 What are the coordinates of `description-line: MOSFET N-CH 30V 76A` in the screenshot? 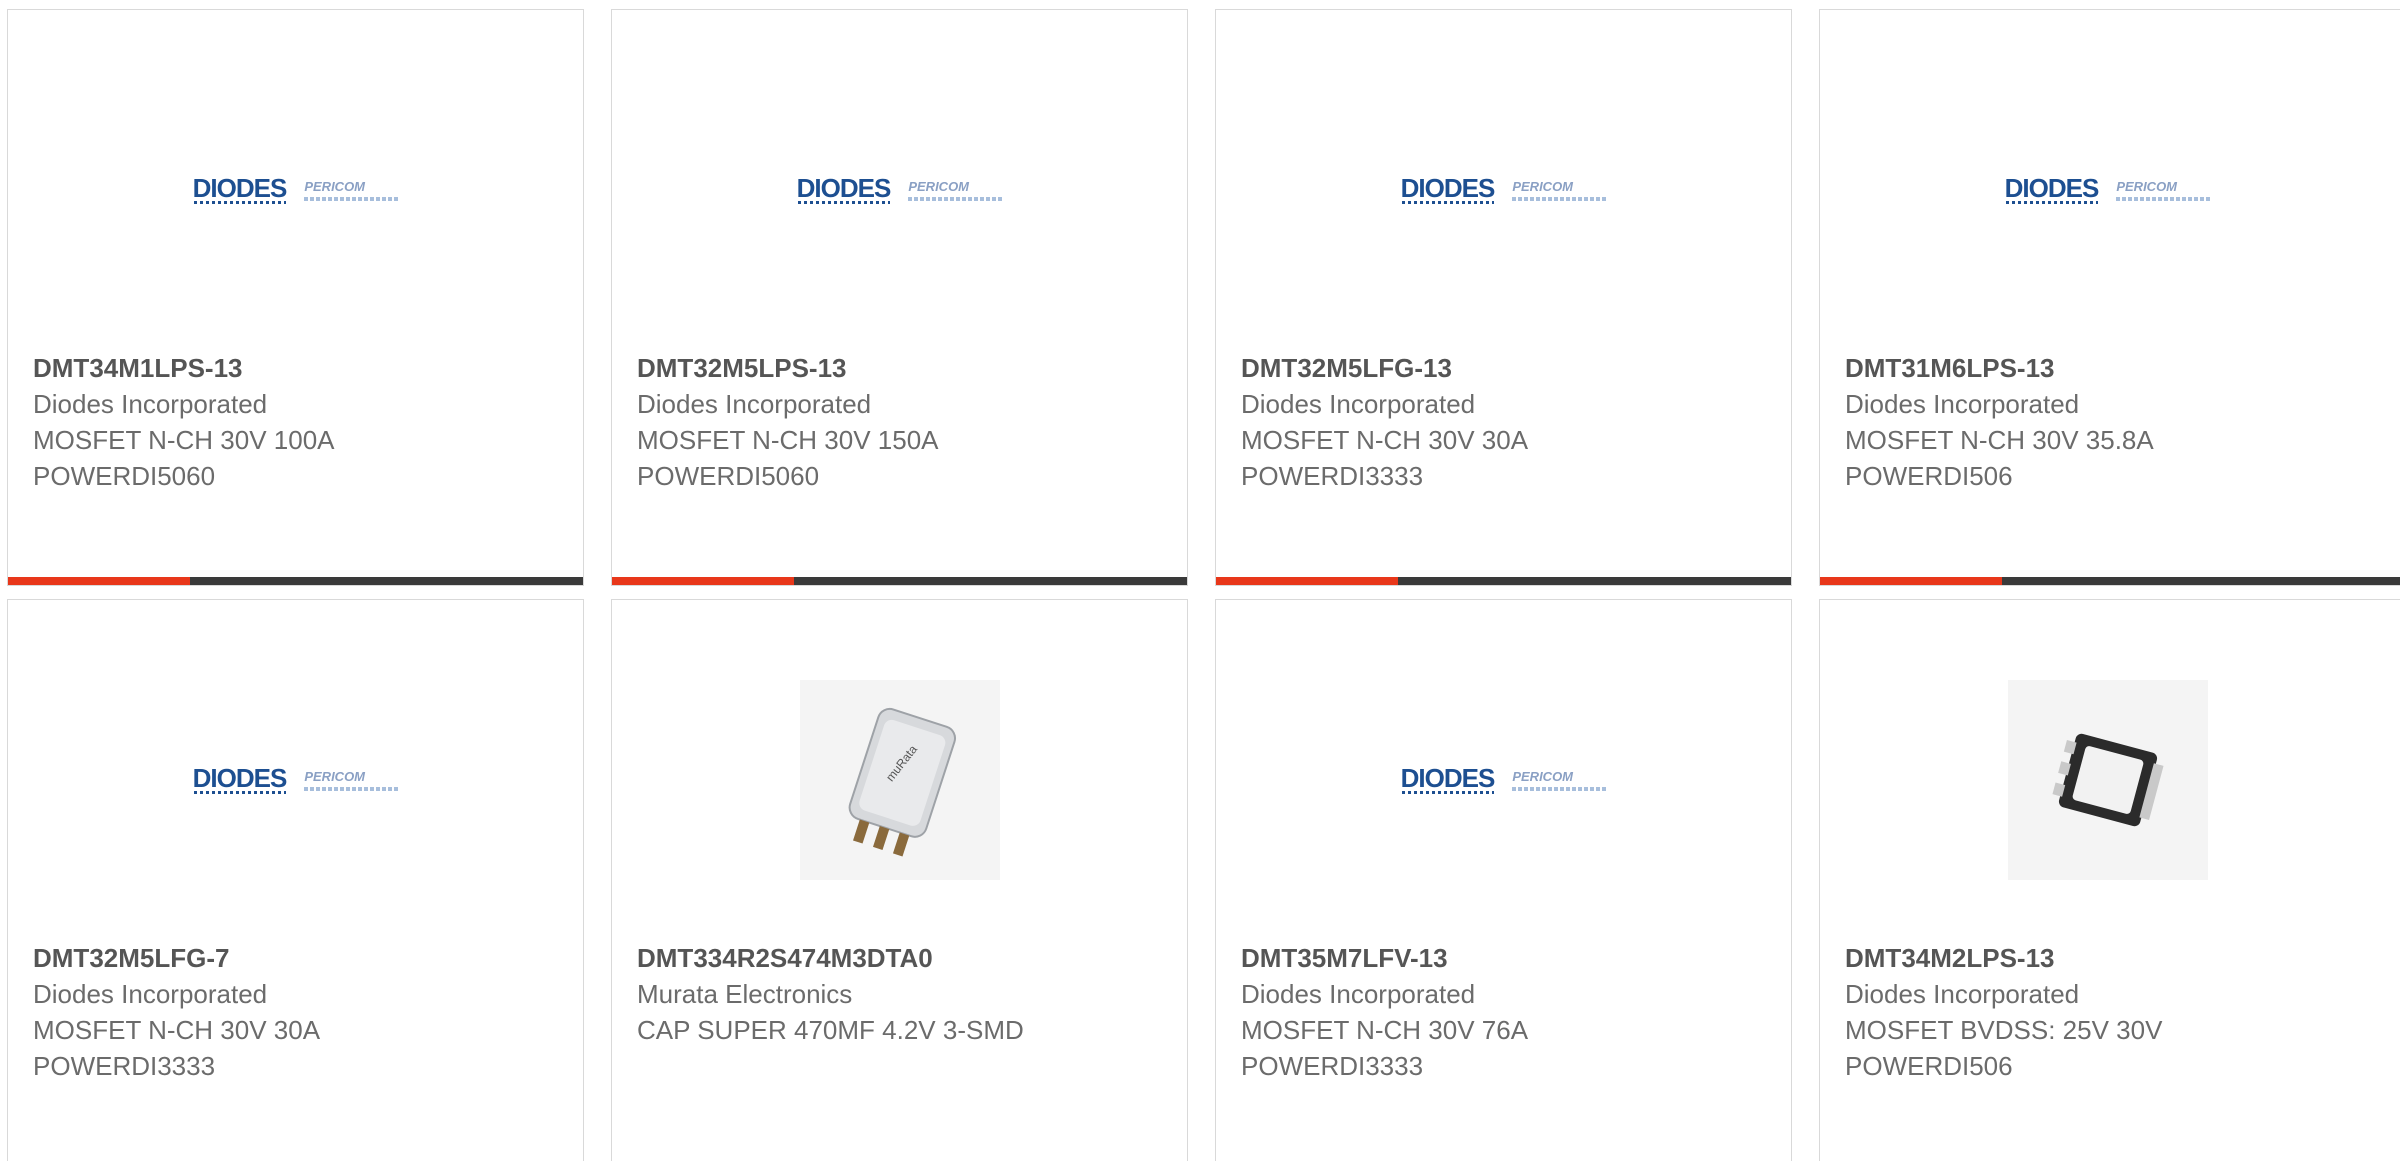 It's located at (1385, 1030).